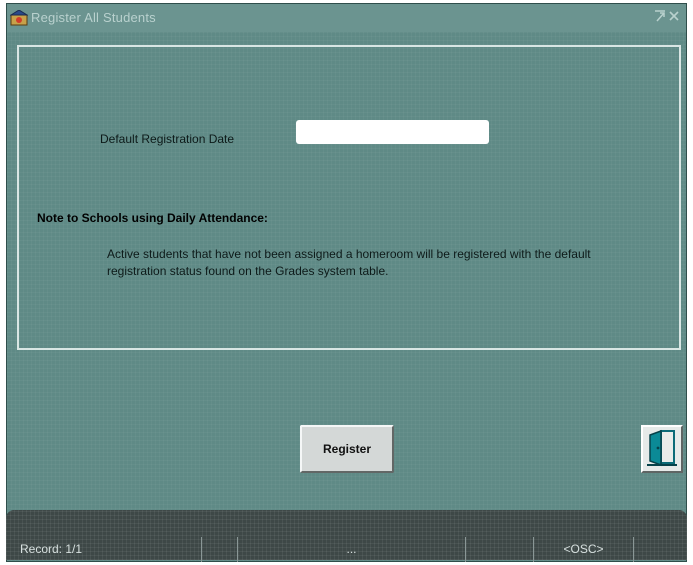  Describe the element at coordinates (19, 17) in the screenshot. I see `app-icon` at that location.